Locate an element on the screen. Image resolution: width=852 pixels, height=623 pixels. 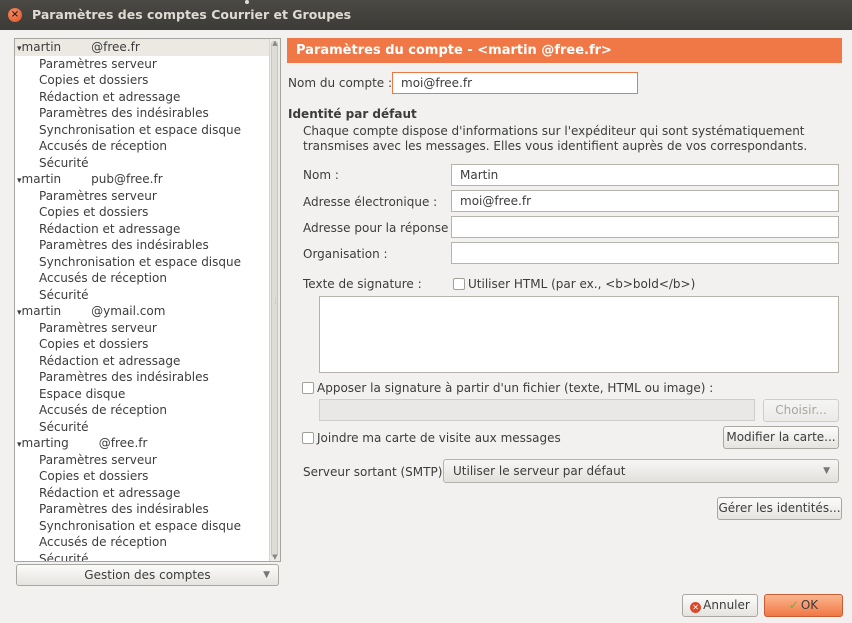
cancel-icon: ✕ is located at coordinates (696, 607).